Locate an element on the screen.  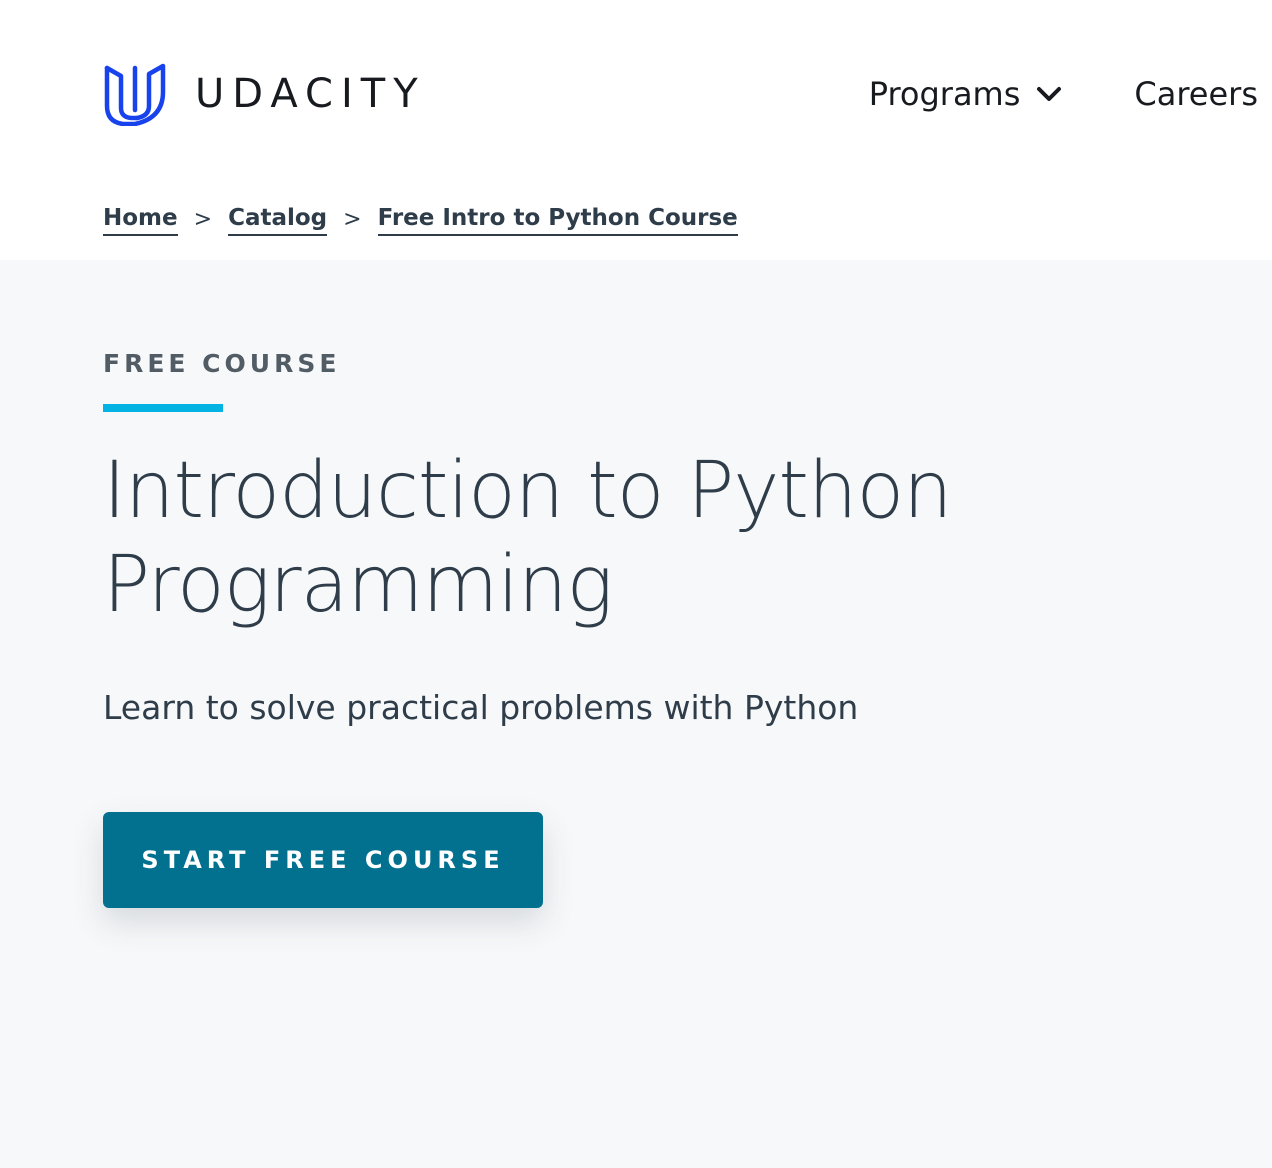
course-type-label: FREE COURSE is located at coordinates (222, 363).